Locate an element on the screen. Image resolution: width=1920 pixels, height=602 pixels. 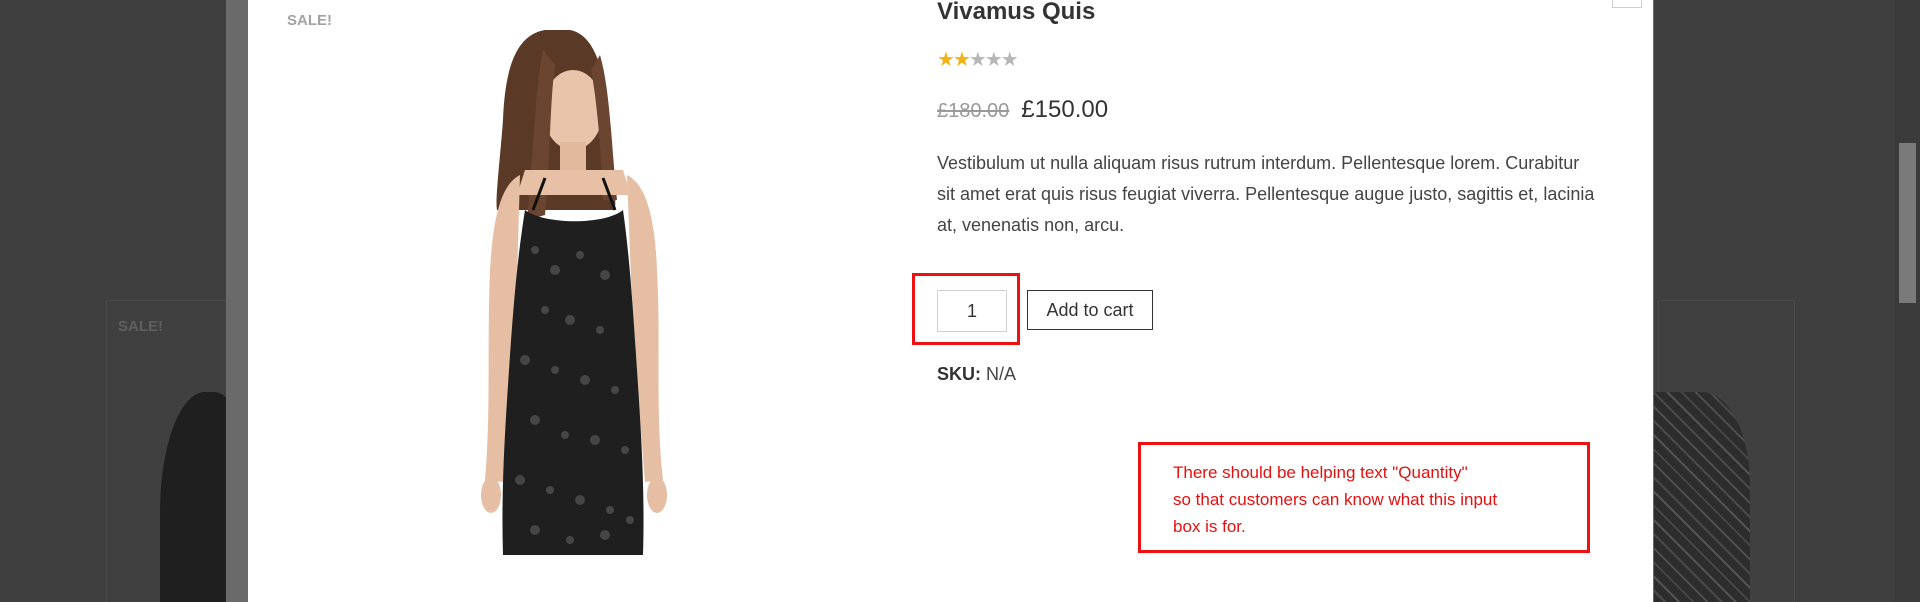
close-button is located at coordinates (1627, 4).